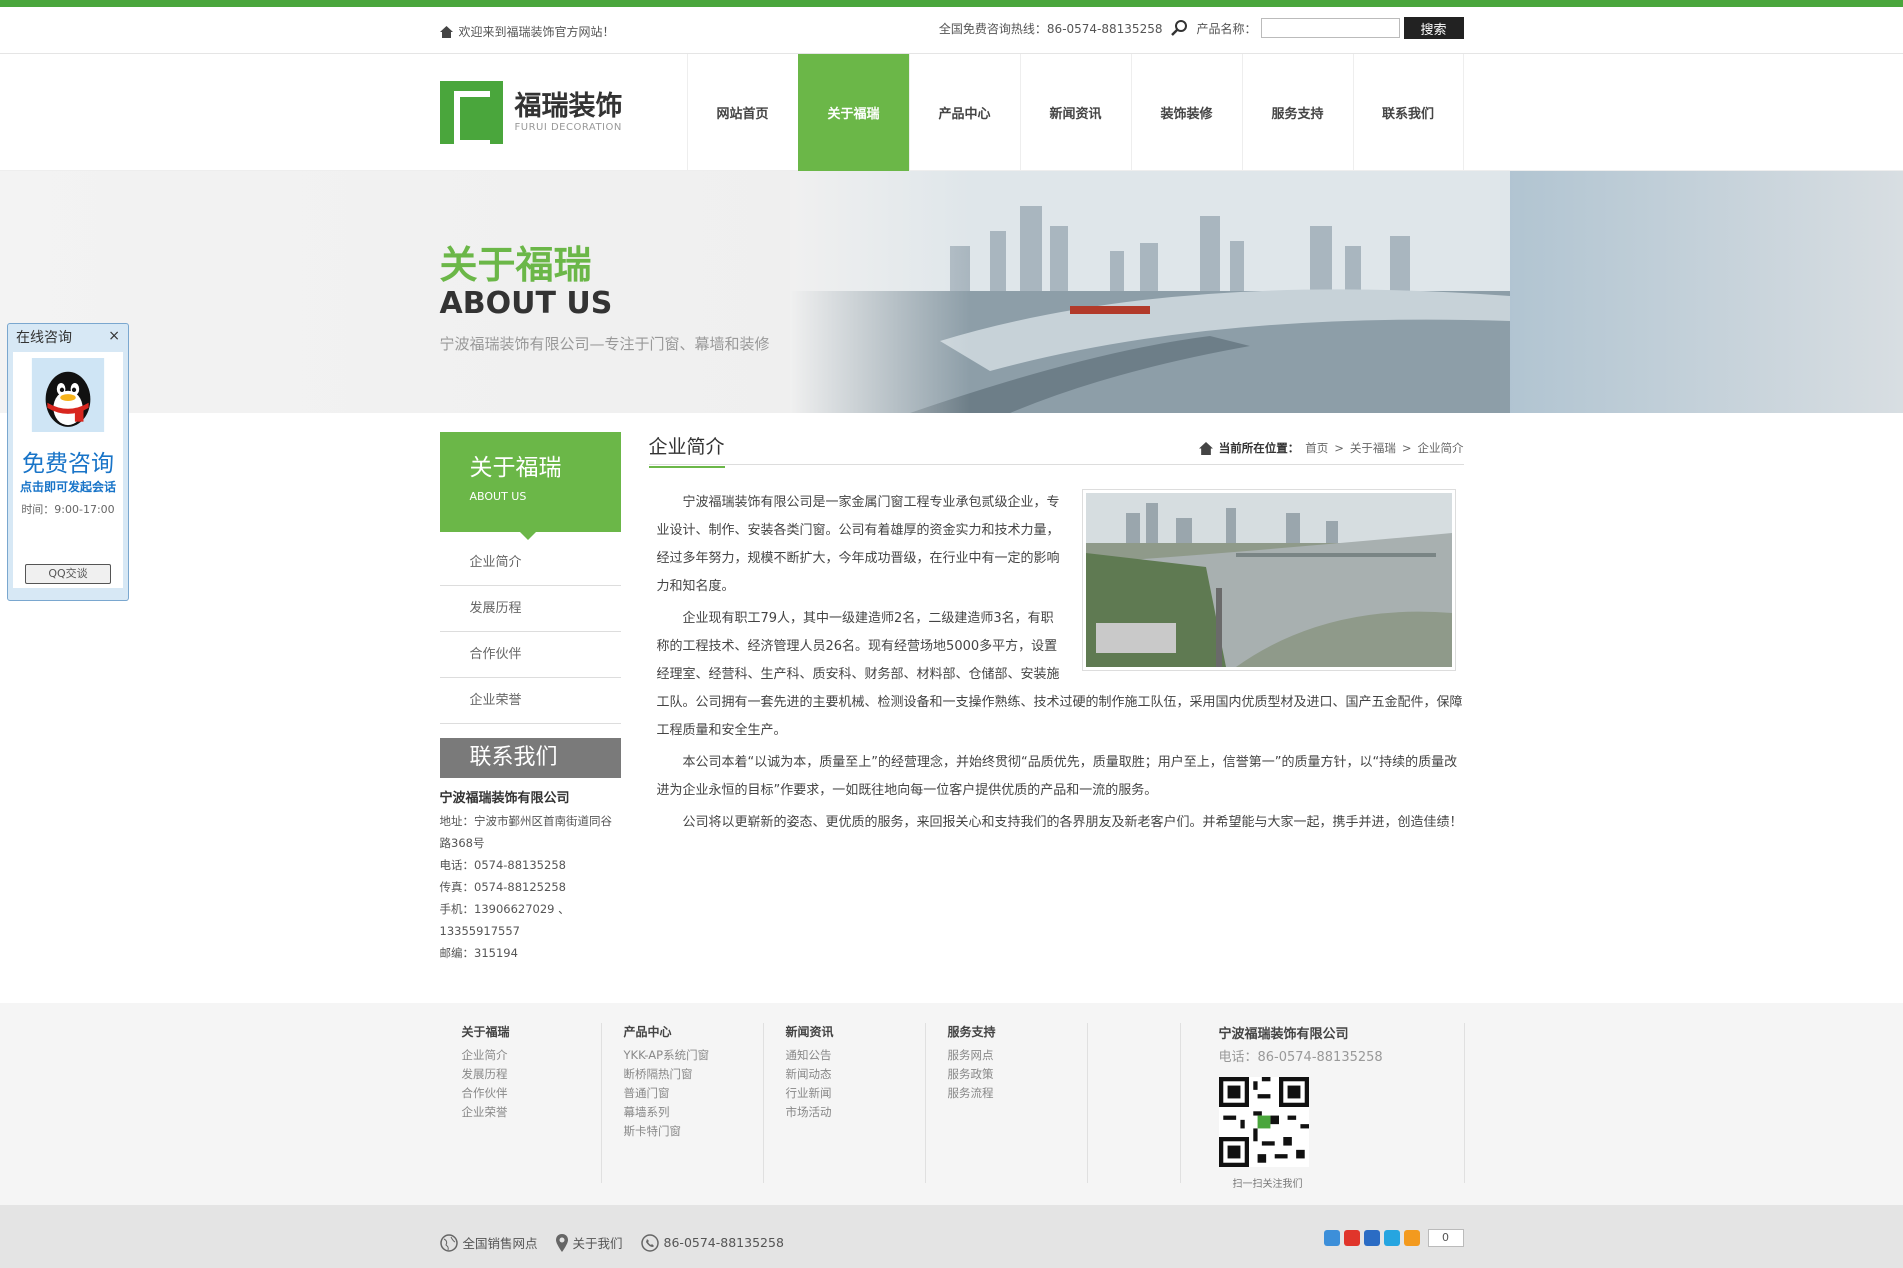  Describe the element at coordinates (1263, 1122) in the screenshot. I see `qr-code-icon` at that location.